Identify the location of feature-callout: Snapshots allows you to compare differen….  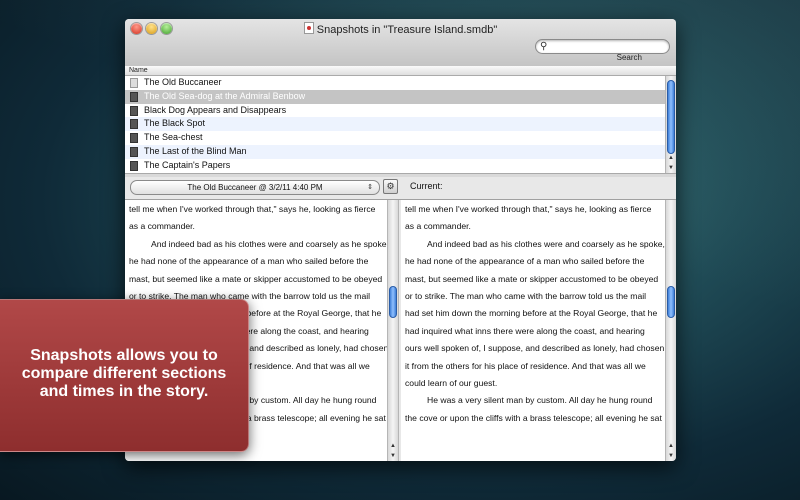
(124, 375).